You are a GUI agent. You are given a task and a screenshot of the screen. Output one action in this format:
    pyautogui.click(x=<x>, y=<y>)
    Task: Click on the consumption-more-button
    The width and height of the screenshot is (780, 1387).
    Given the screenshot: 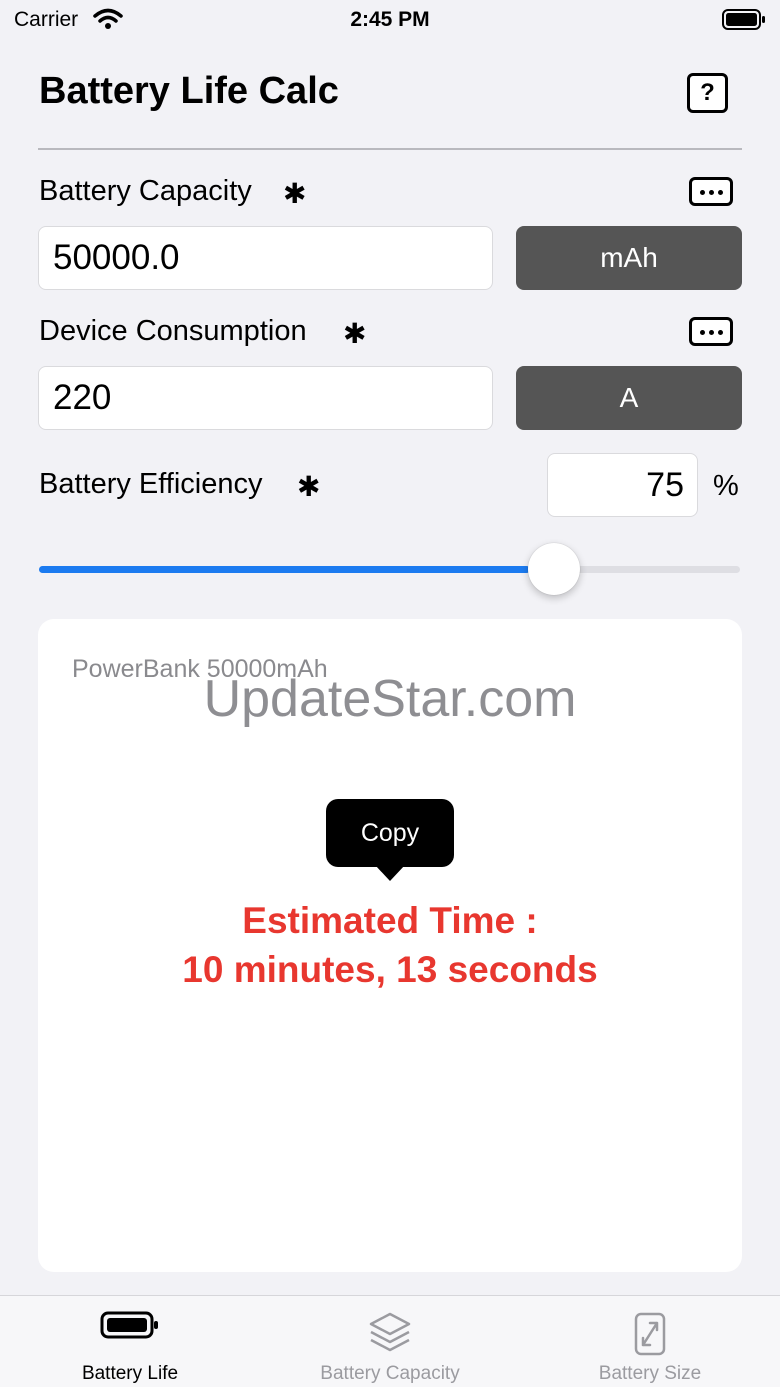 What is the action you would take?
    pyautogui.click(x=711, y=331)
    